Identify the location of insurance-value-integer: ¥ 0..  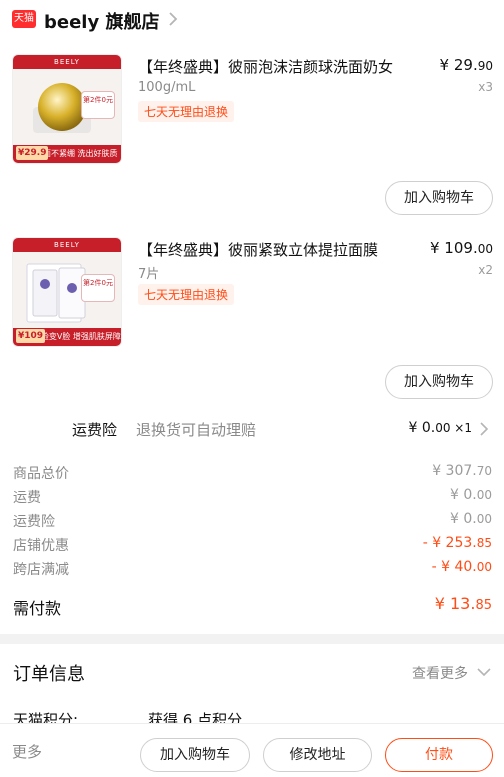
(422, 428).